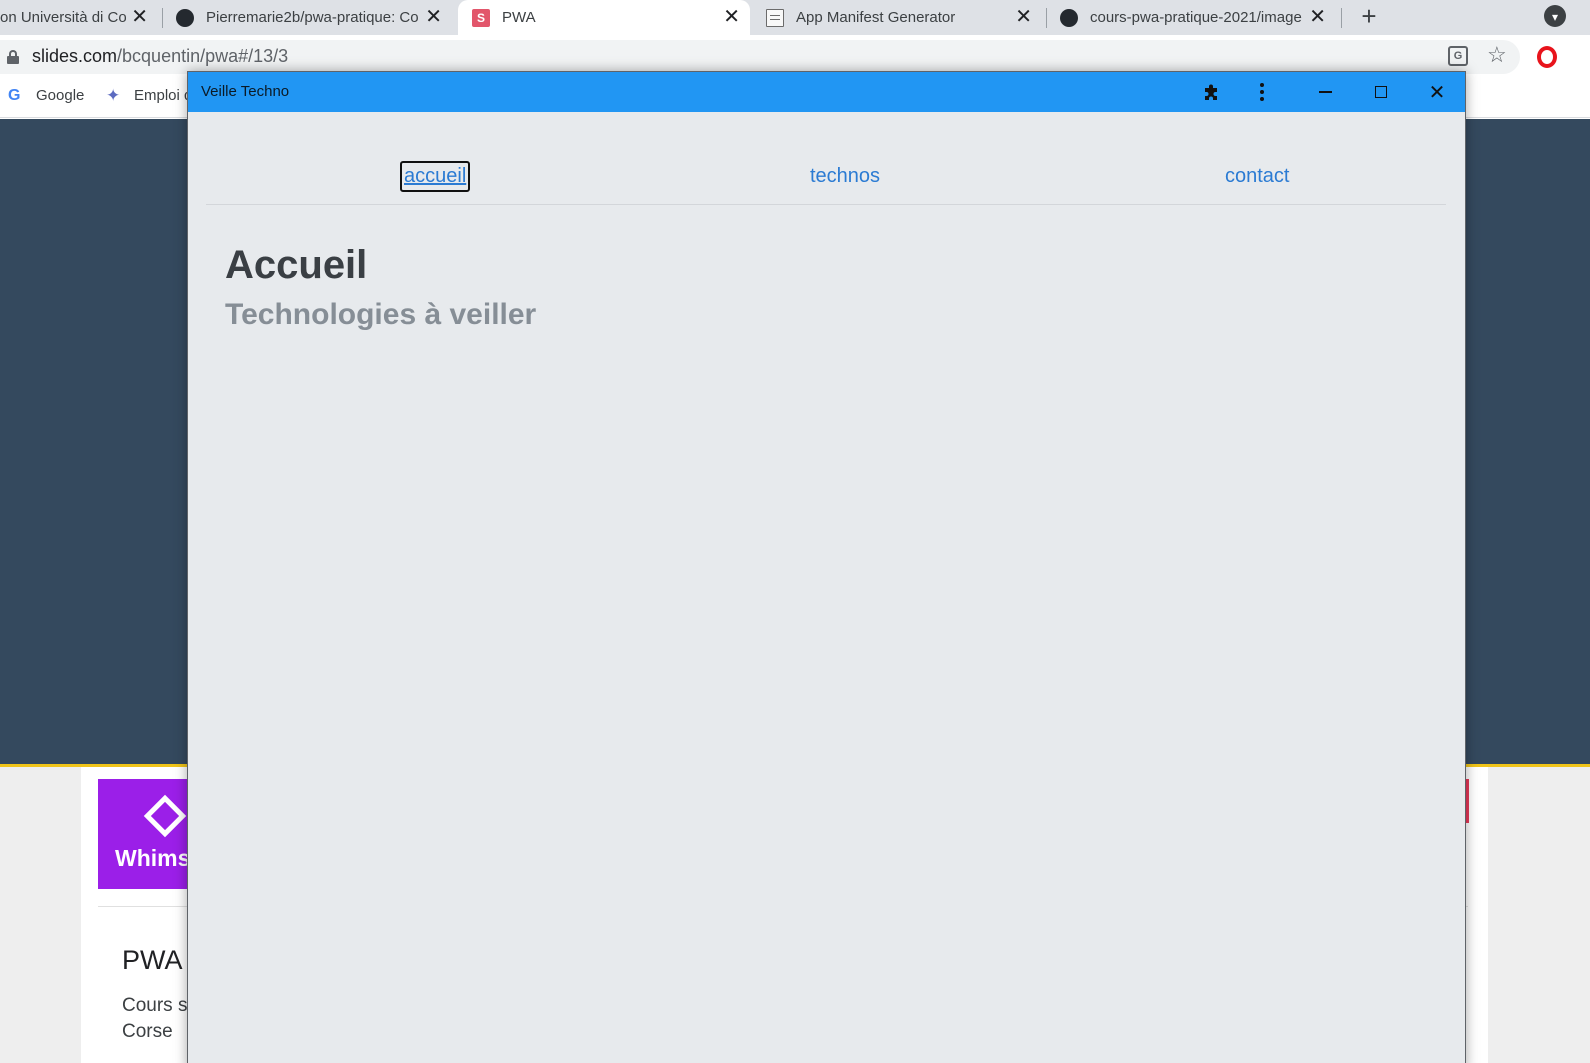  I want to click on lock-icon, so click(13, 57).